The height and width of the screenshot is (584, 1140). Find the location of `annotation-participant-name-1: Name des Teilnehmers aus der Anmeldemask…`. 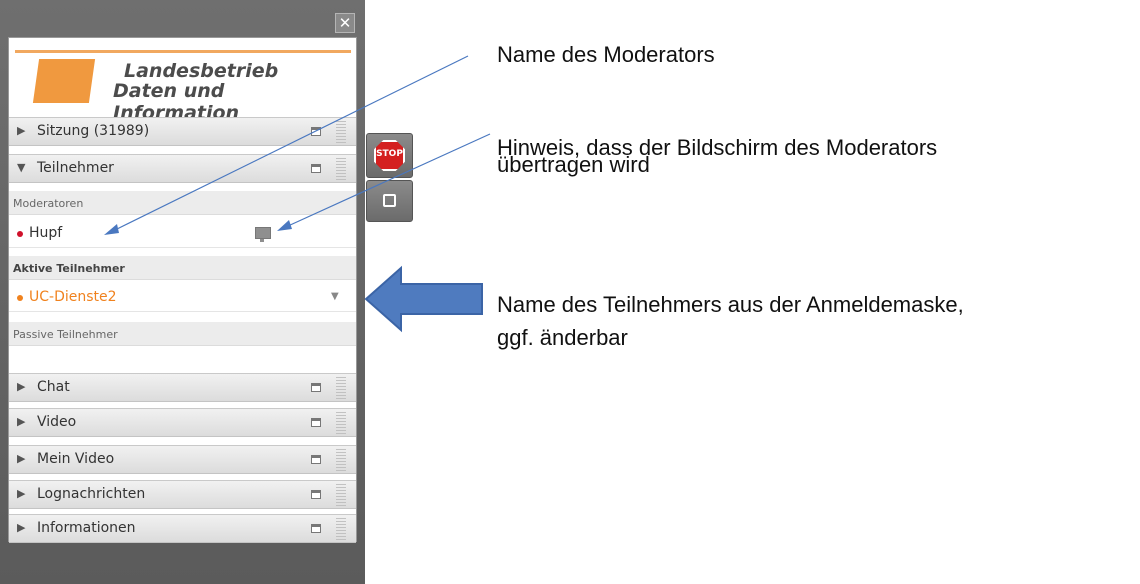

annotation-participant-name-1: Name des Teilnehmers aus der Anmeldemask… is located at coordinates (730, 304).